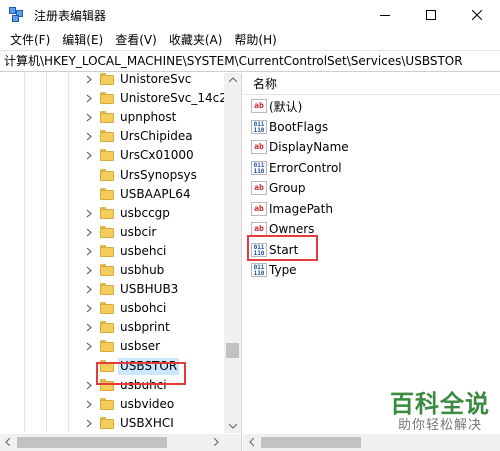 This screenshot has width=500, height=451. I want to click on tree-item: usbehci, so click(115, 251).